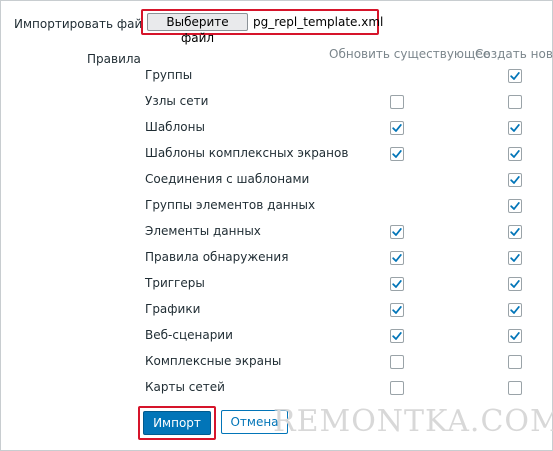 The image size is (553, 451). What do you see at coordinates (230, 205) in the screenshot?
I see `rule-label: Группы элементов данных` at bounding box center [230, 205].